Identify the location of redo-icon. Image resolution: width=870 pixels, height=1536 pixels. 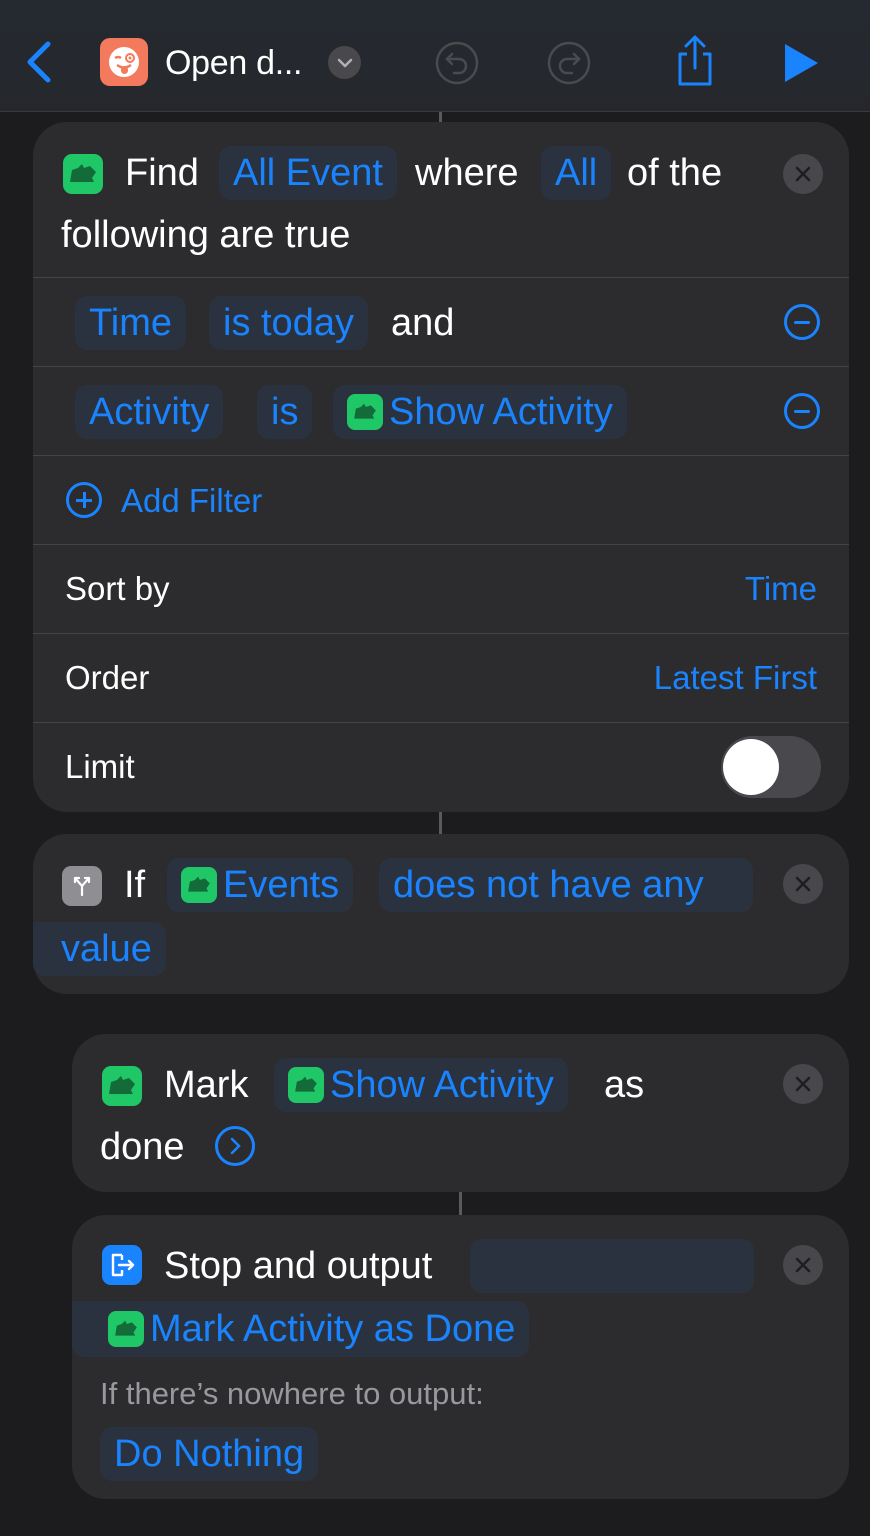
(569, 63).